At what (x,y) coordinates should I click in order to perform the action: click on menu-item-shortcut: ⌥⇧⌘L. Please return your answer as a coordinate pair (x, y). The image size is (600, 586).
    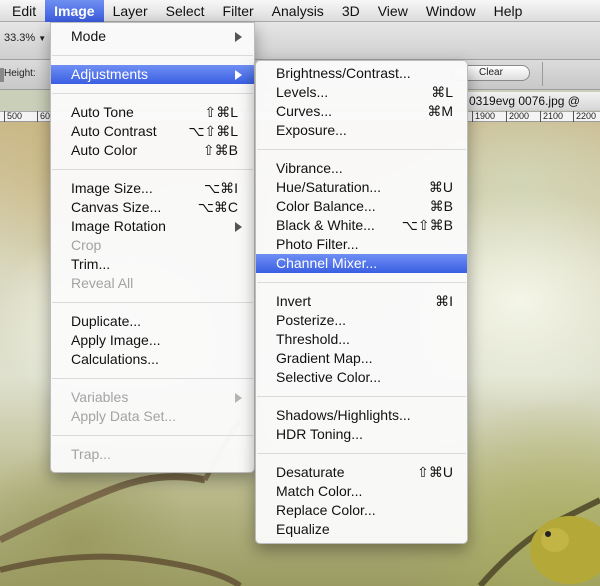
    Looking at the image, I should click on (213, 131).